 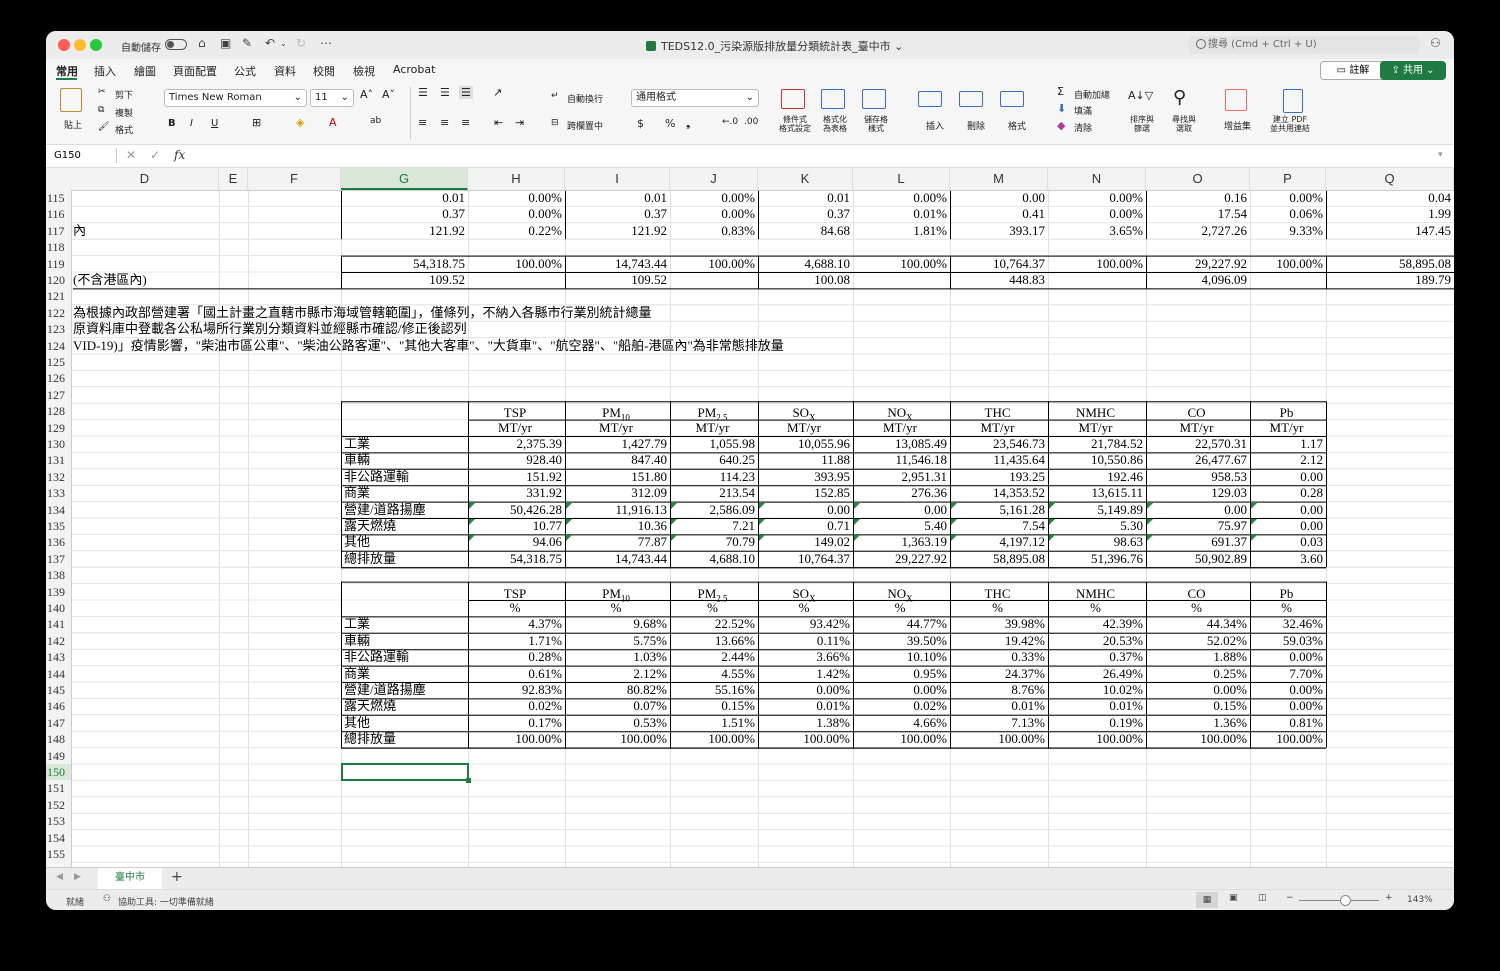 I want to click on column-header: I, so click(x=617, y=179).